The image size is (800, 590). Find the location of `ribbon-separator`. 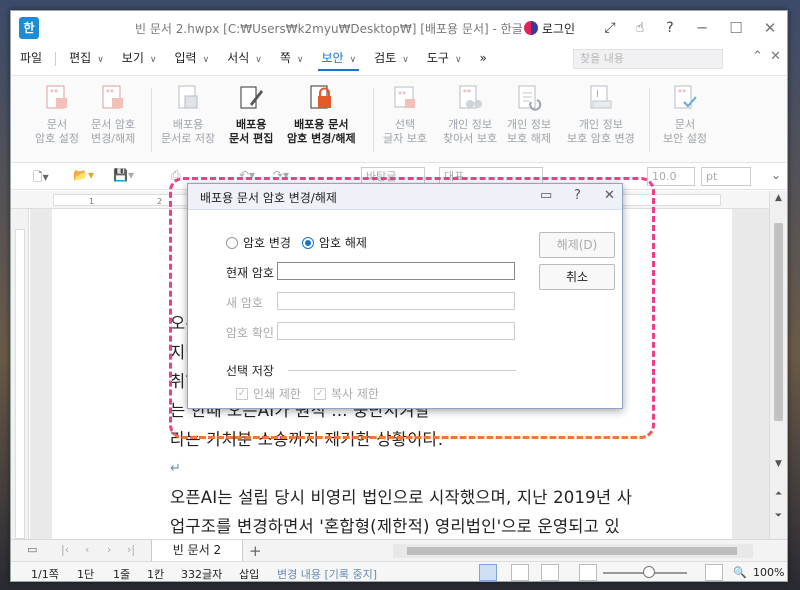

ribbon-separator is located at coordinates (649, 120).